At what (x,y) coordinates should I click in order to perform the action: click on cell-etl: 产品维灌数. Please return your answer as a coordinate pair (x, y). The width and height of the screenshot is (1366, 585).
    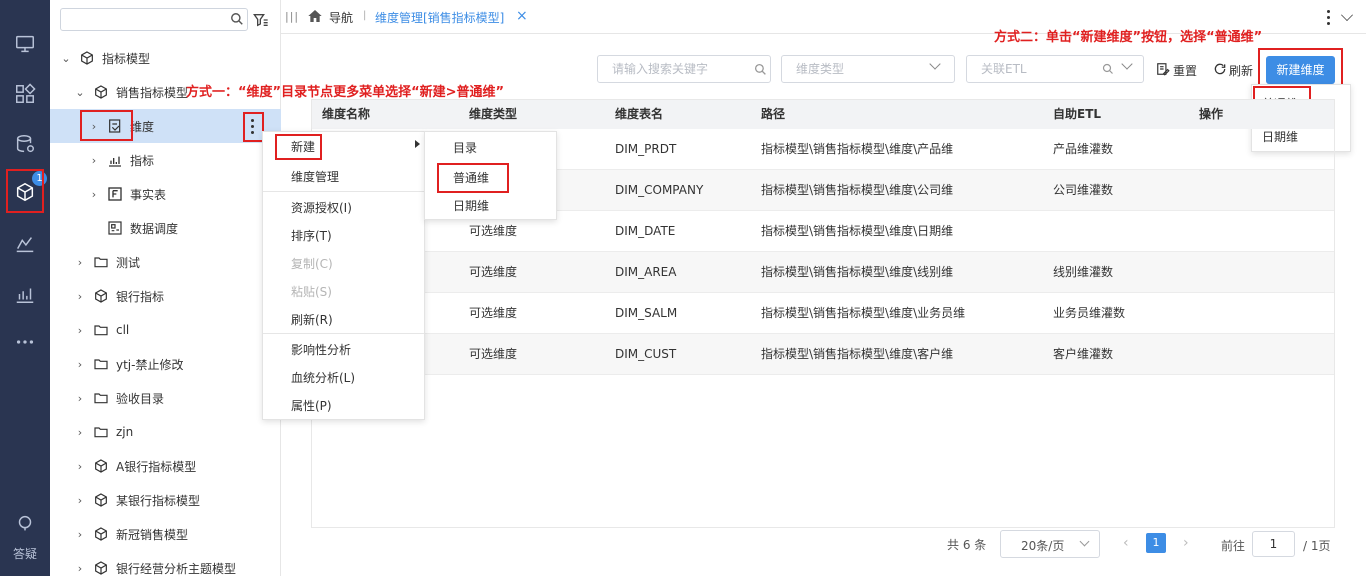
    Looking at the image, I should click on (1083, 149).